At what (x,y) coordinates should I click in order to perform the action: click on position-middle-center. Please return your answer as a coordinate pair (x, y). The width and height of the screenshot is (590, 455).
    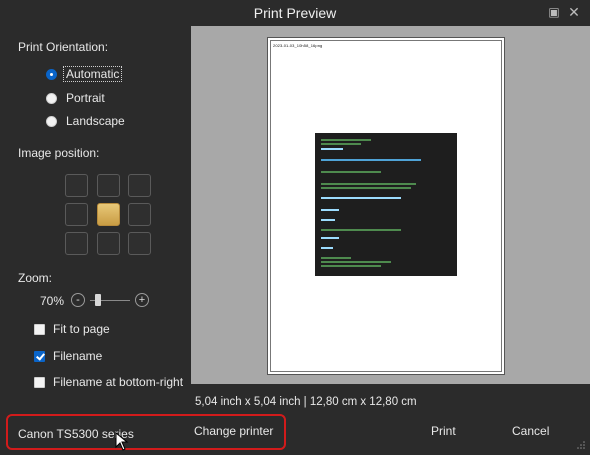
    Looking at the image, I should click on (108, 214).